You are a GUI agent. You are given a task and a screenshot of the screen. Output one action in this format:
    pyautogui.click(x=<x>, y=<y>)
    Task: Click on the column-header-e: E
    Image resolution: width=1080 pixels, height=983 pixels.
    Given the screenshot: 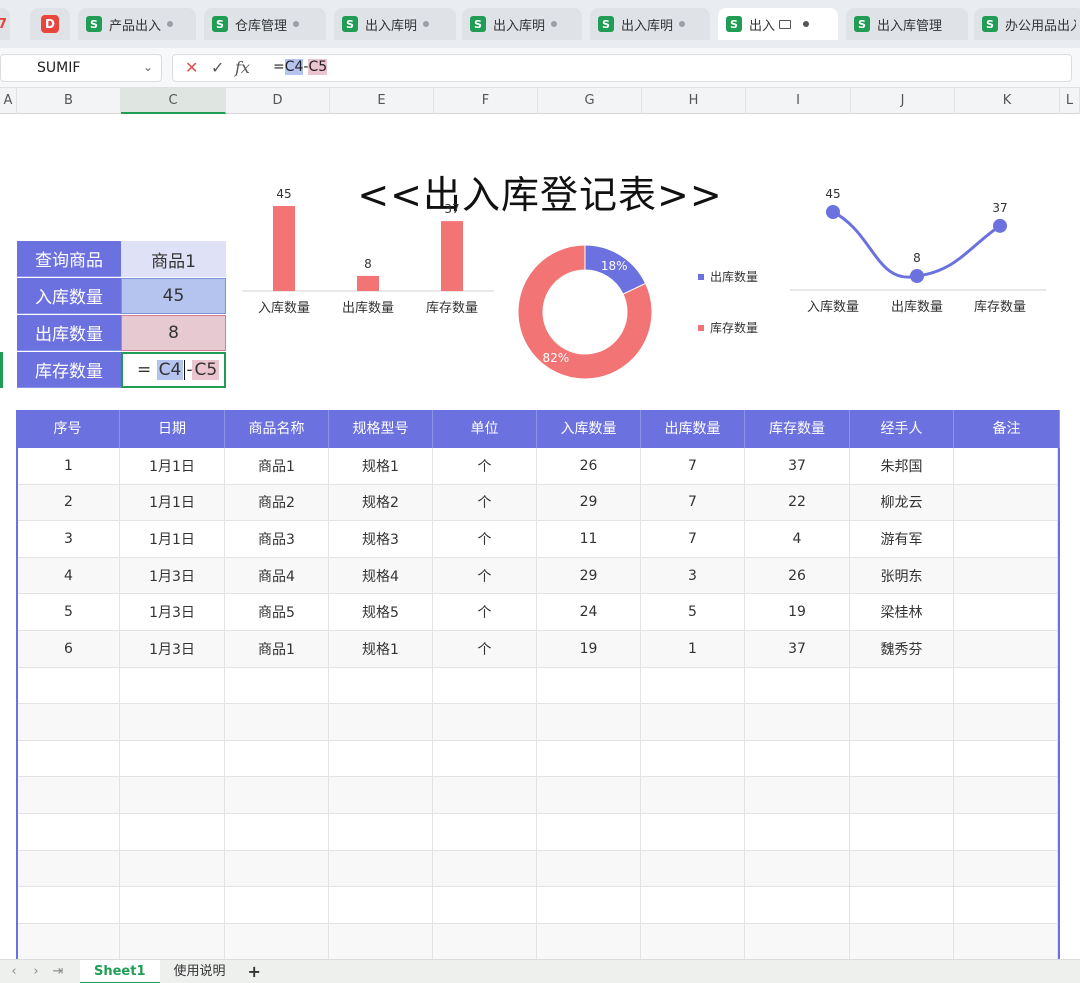 What is the action you would take?
    pyautogui.click(x=382, y=101)
    